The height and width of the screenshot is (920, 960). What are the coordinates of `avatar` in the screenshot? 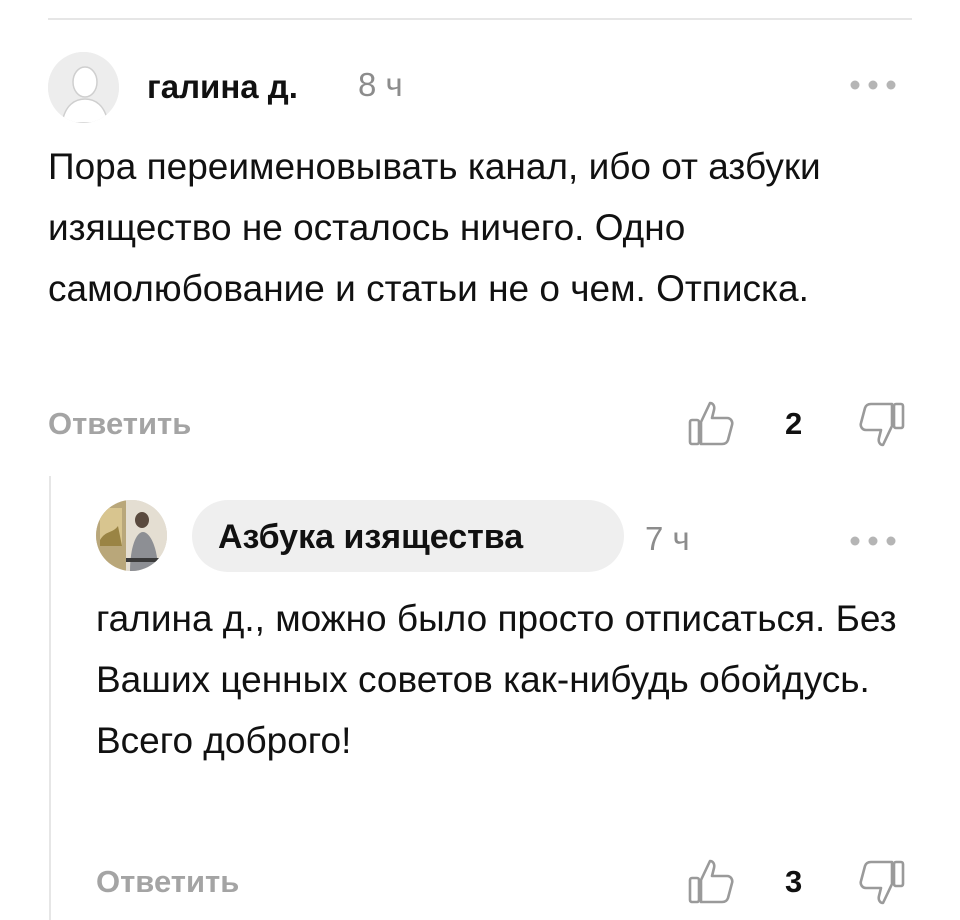 It's located at (131, 535).